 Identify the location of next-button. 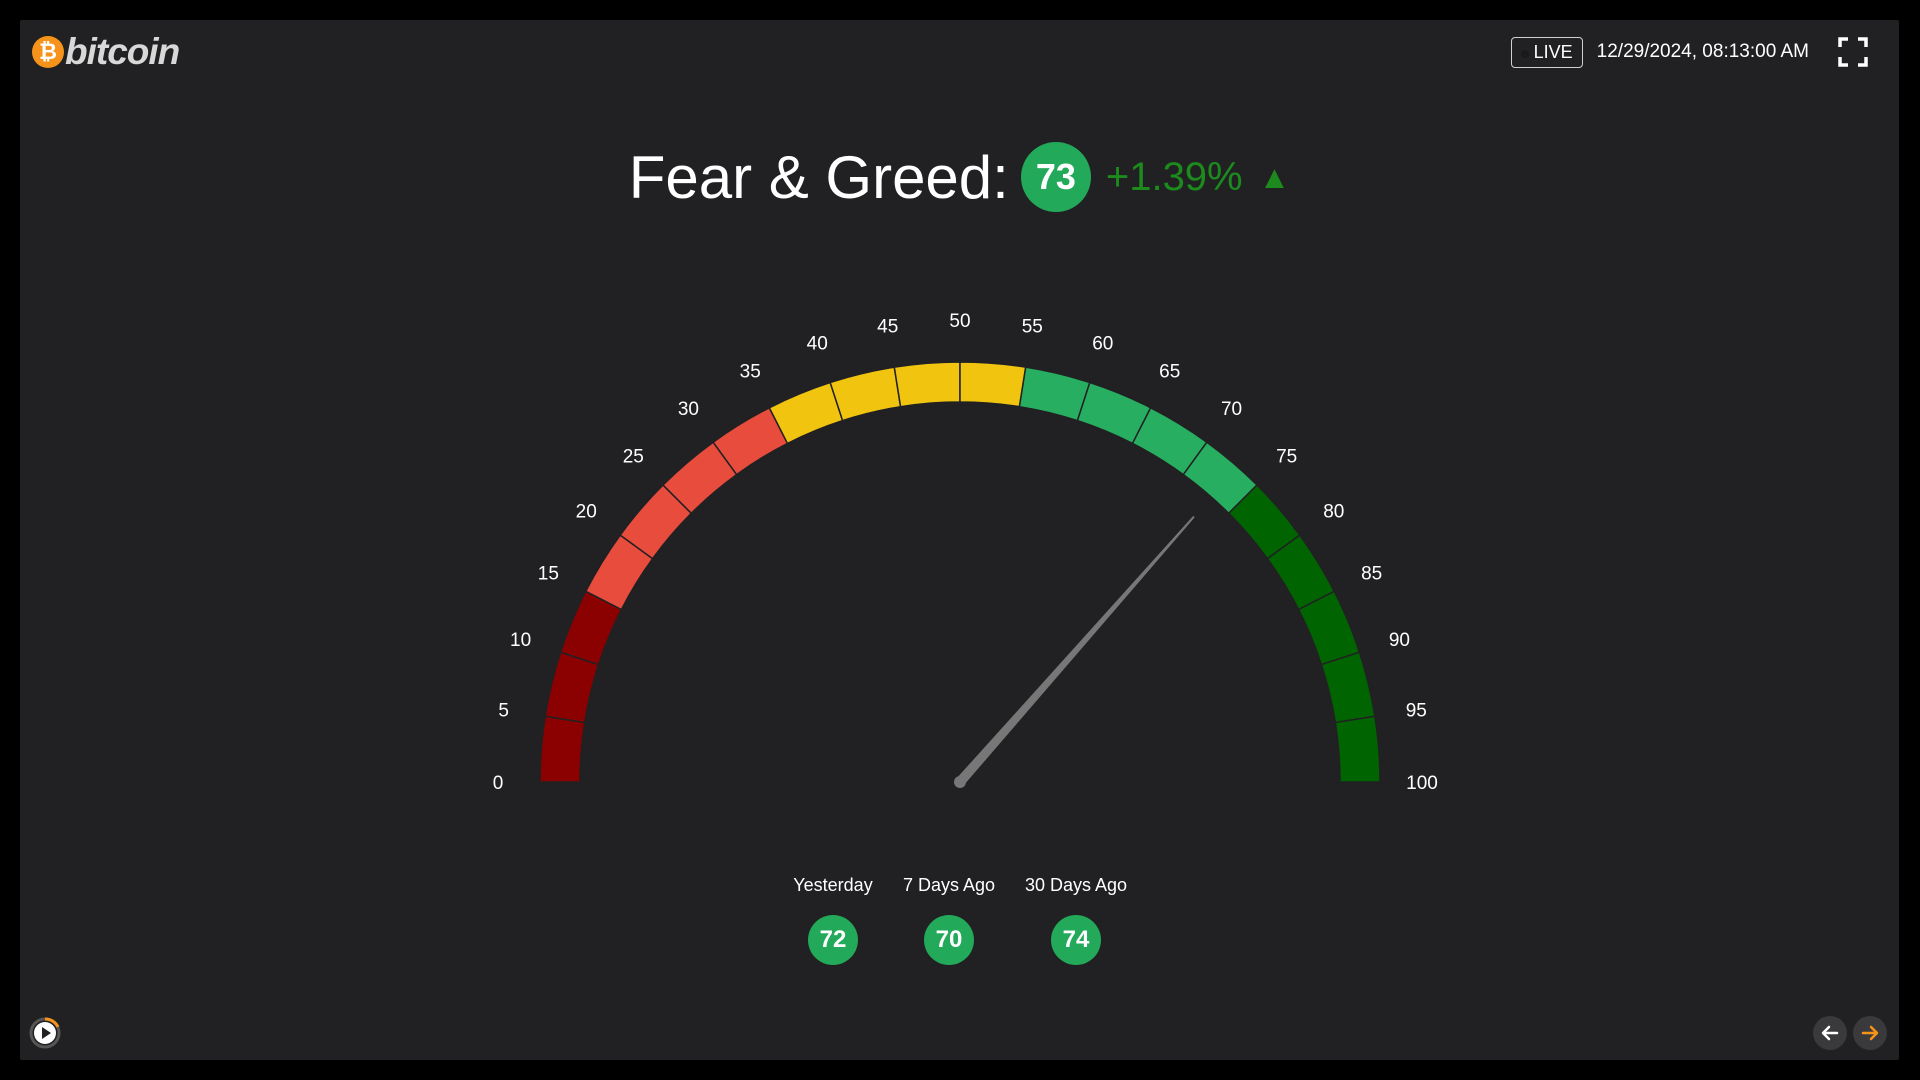
(1870, 1033).